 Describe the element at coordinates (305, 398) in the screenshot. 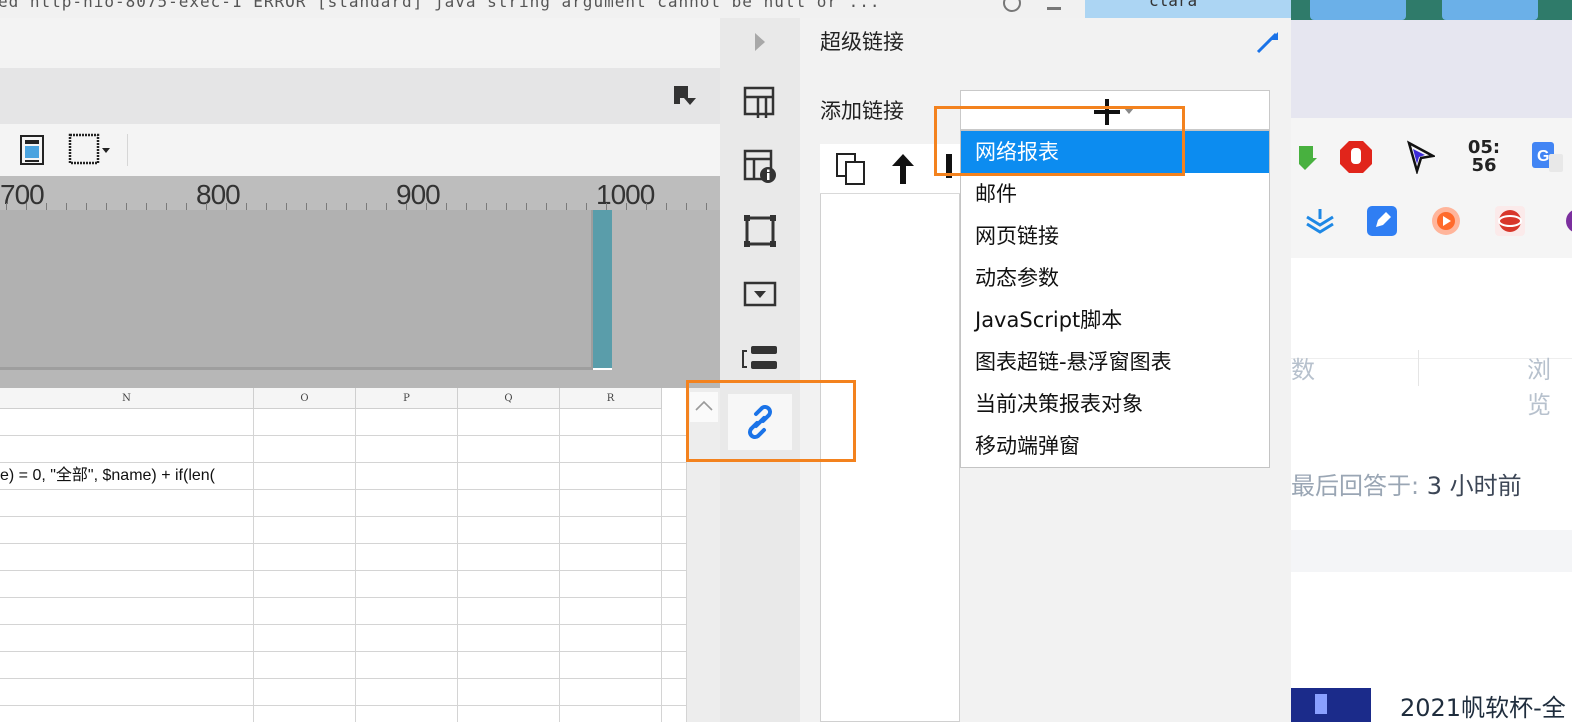

I see `column-header-o: O` at that location.